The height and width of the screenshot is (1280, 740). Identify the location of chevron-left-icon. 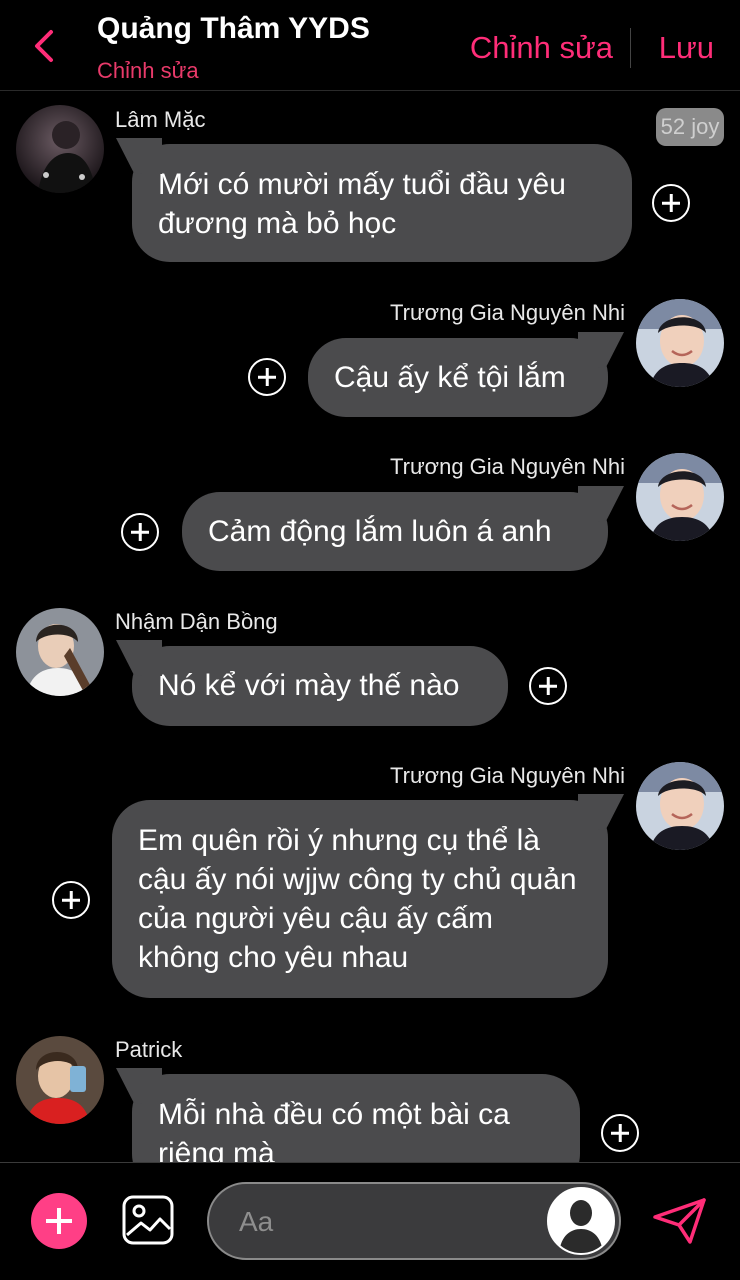
(44, 46).